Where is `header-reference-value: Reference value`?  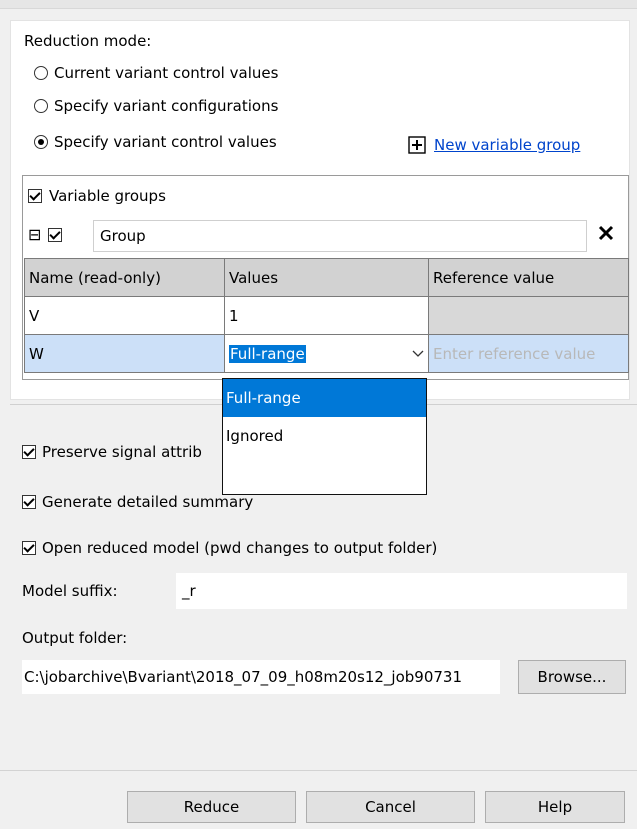
header-reference-value: Reference value is located at coordinates (528, 277).